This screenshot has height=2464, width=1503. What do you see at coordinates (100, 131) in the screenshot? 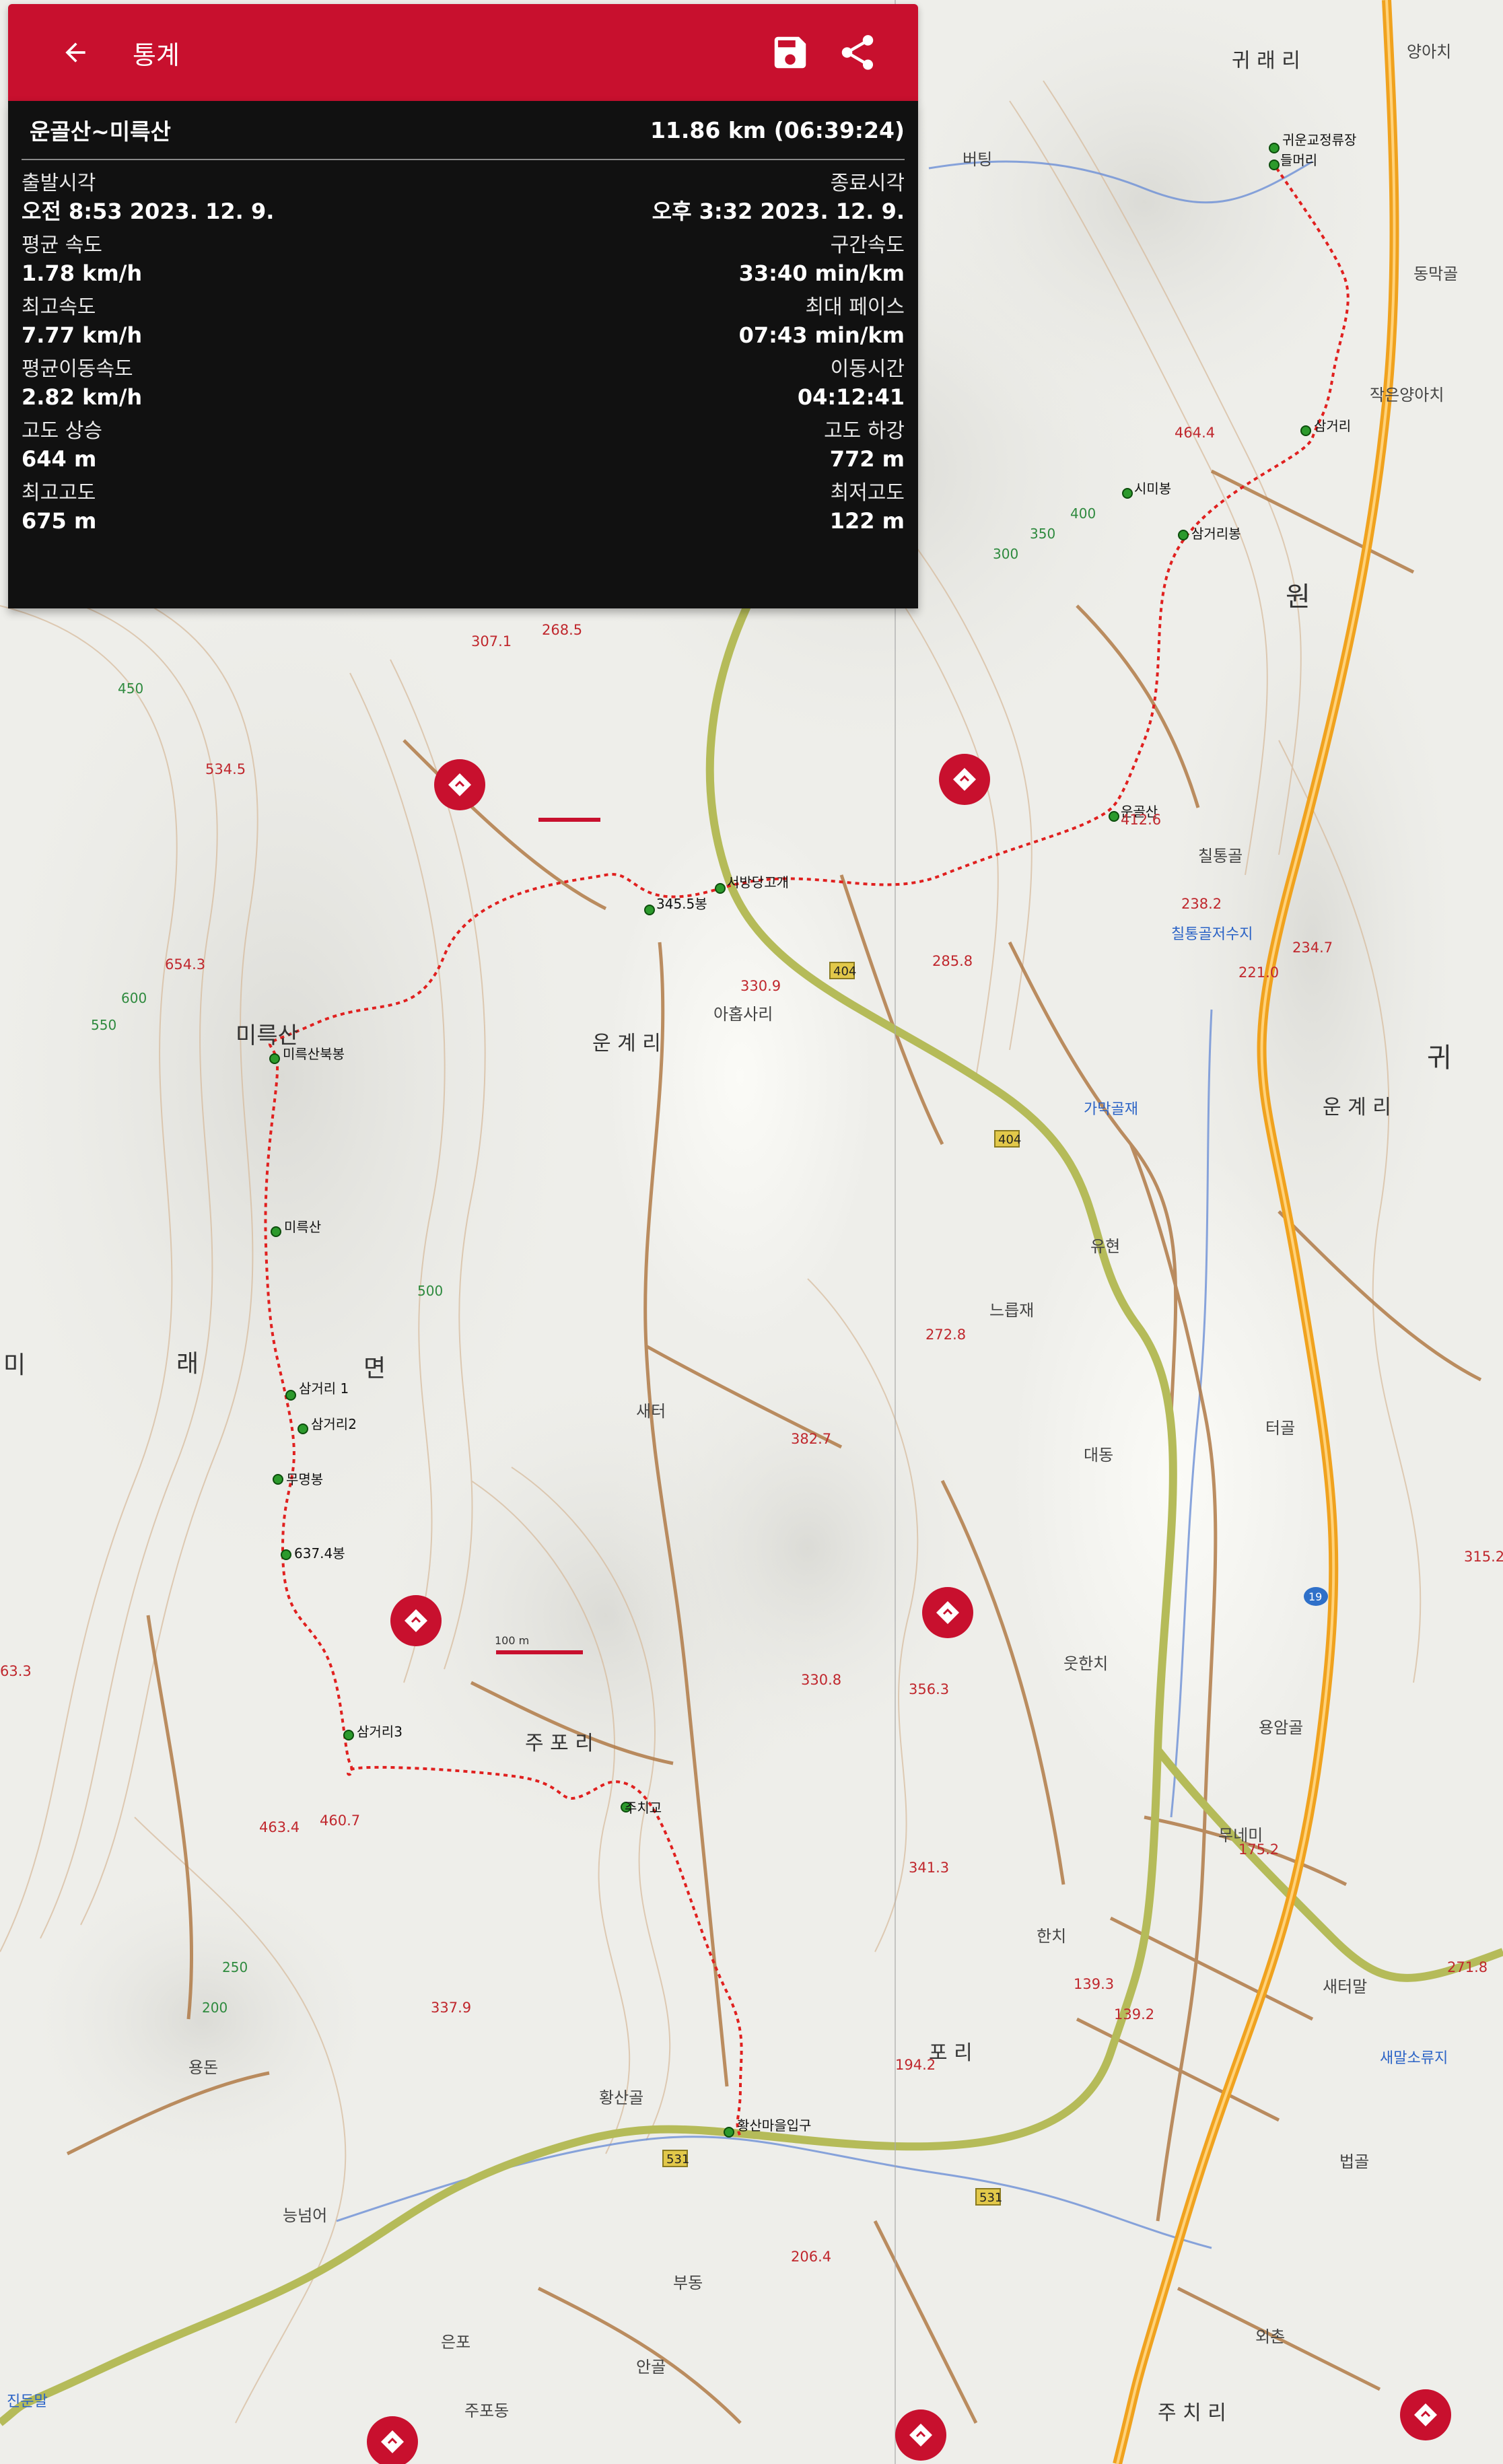
I see `route-name: 운골산~미륵산` at bounding box center [100, 131].